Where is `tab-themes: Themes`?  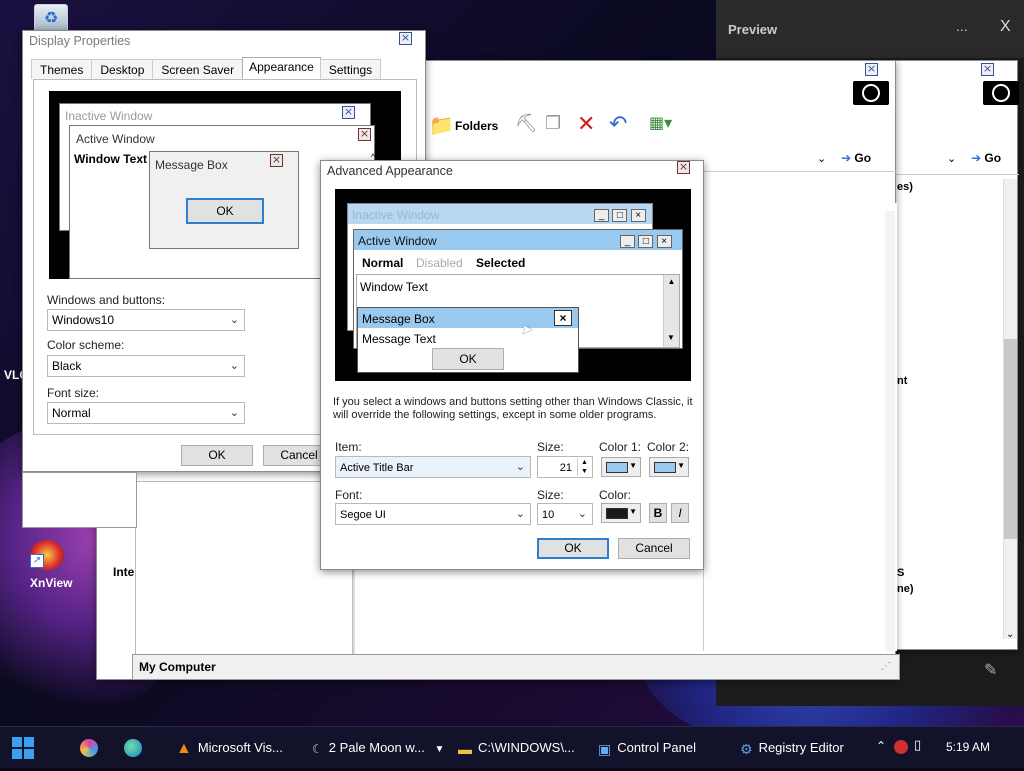 tab-themes: Themes is located at coordinates (62, 69).